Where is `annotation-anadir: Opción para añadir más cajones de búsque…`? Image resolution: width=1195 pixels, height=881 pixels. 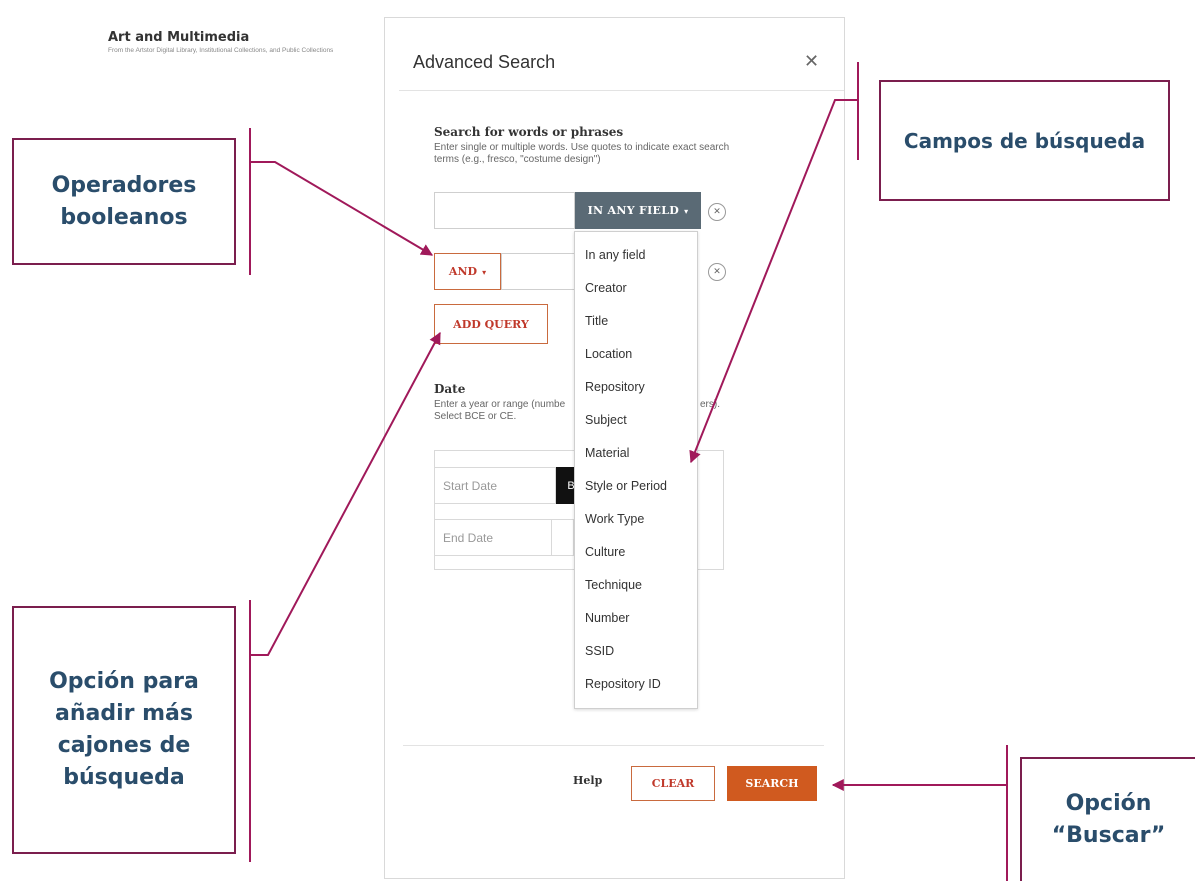 annotation-anadir: Opción para añadir más cajones de búsque… is located at coordinates (124, 730).